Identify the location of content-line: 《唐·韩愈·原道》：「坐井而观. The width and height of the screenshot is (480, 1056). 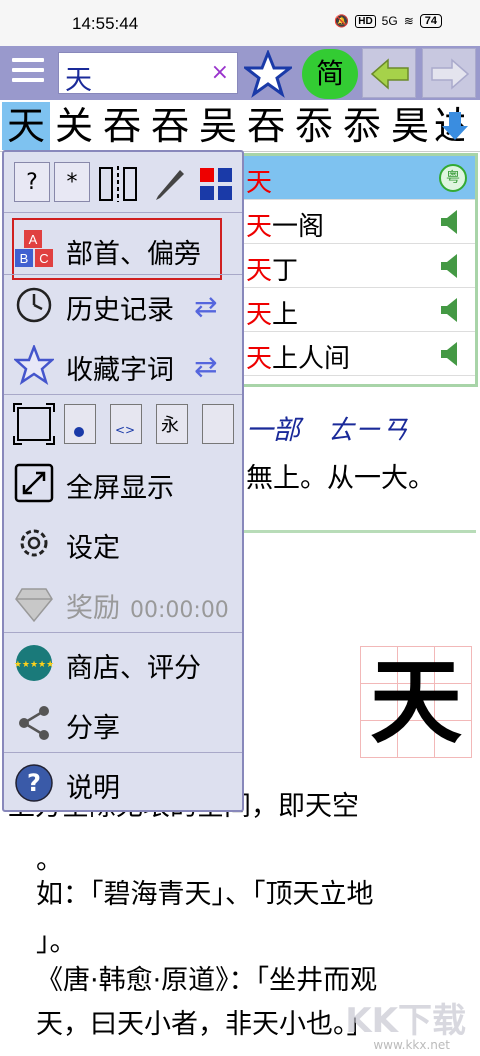
(207, 980).